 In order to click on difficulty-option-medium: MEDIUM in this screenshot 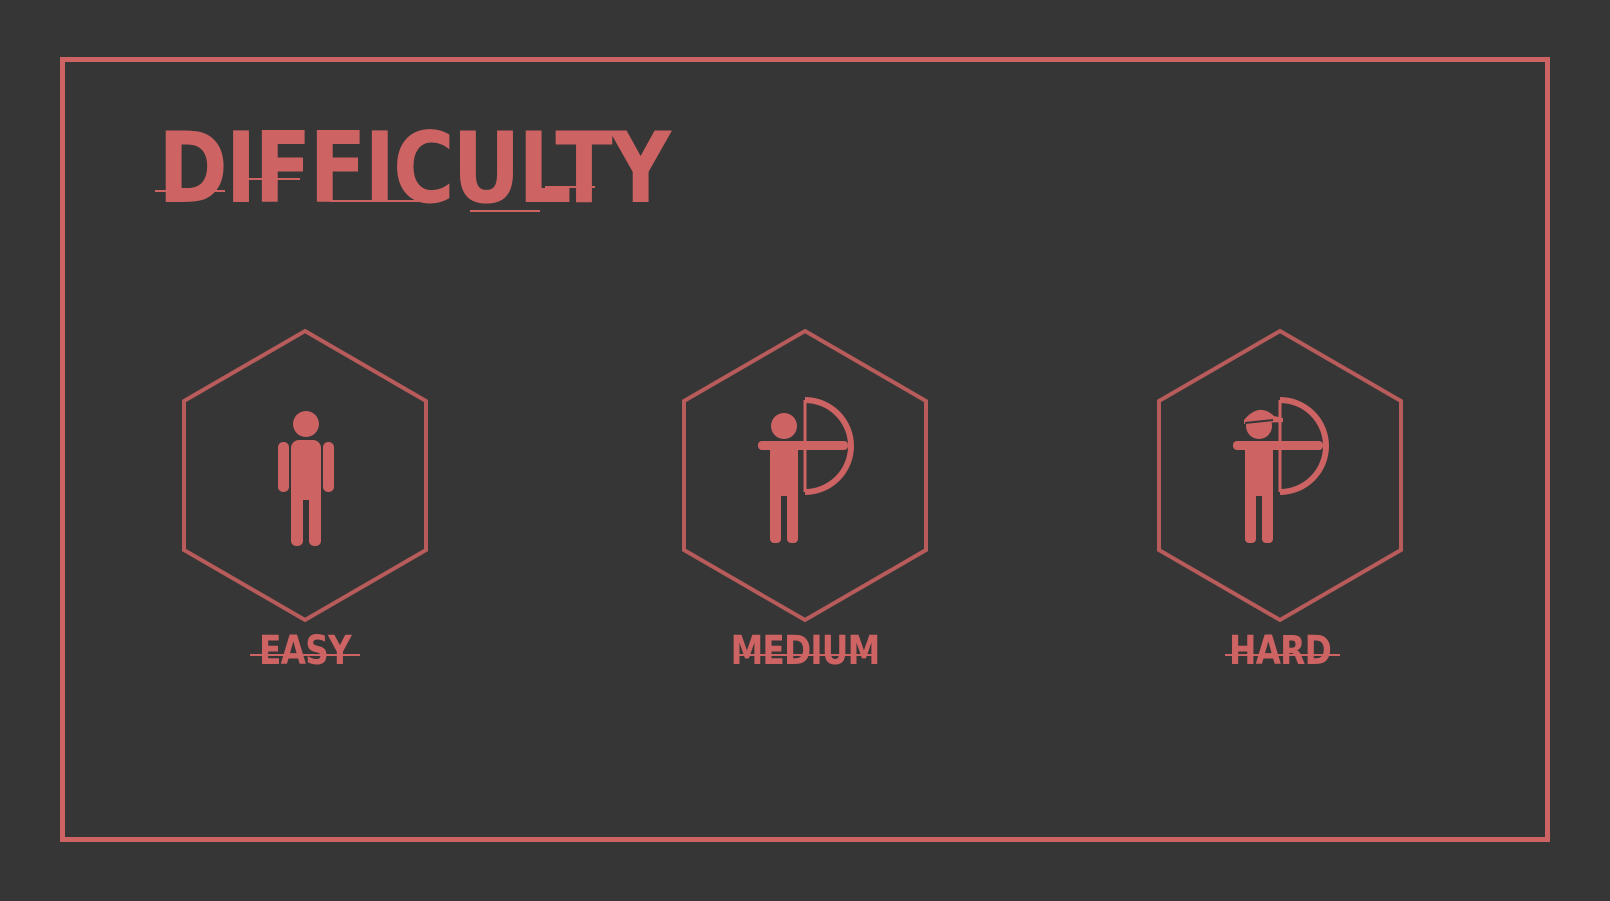, I will do `click(805, 513)`.